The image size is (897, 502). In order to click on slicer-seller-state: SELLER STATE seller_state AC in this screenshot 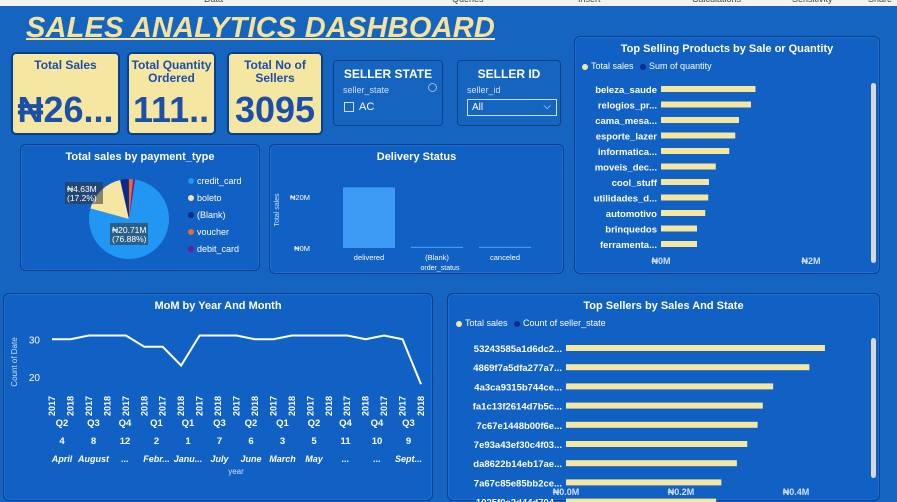, I will do `click(388, 93)`.